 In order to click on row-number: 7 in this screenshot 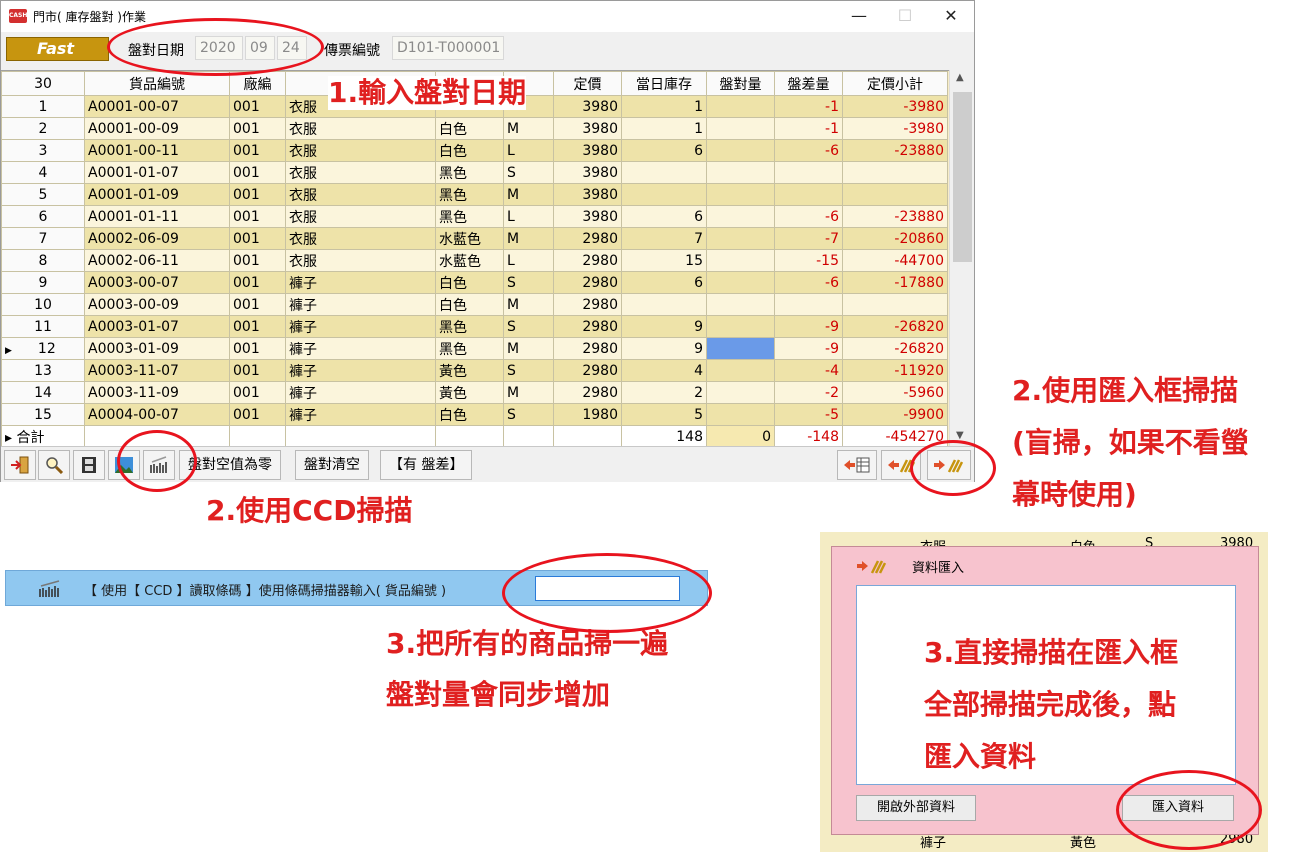, I will do `click(43, 238)`.